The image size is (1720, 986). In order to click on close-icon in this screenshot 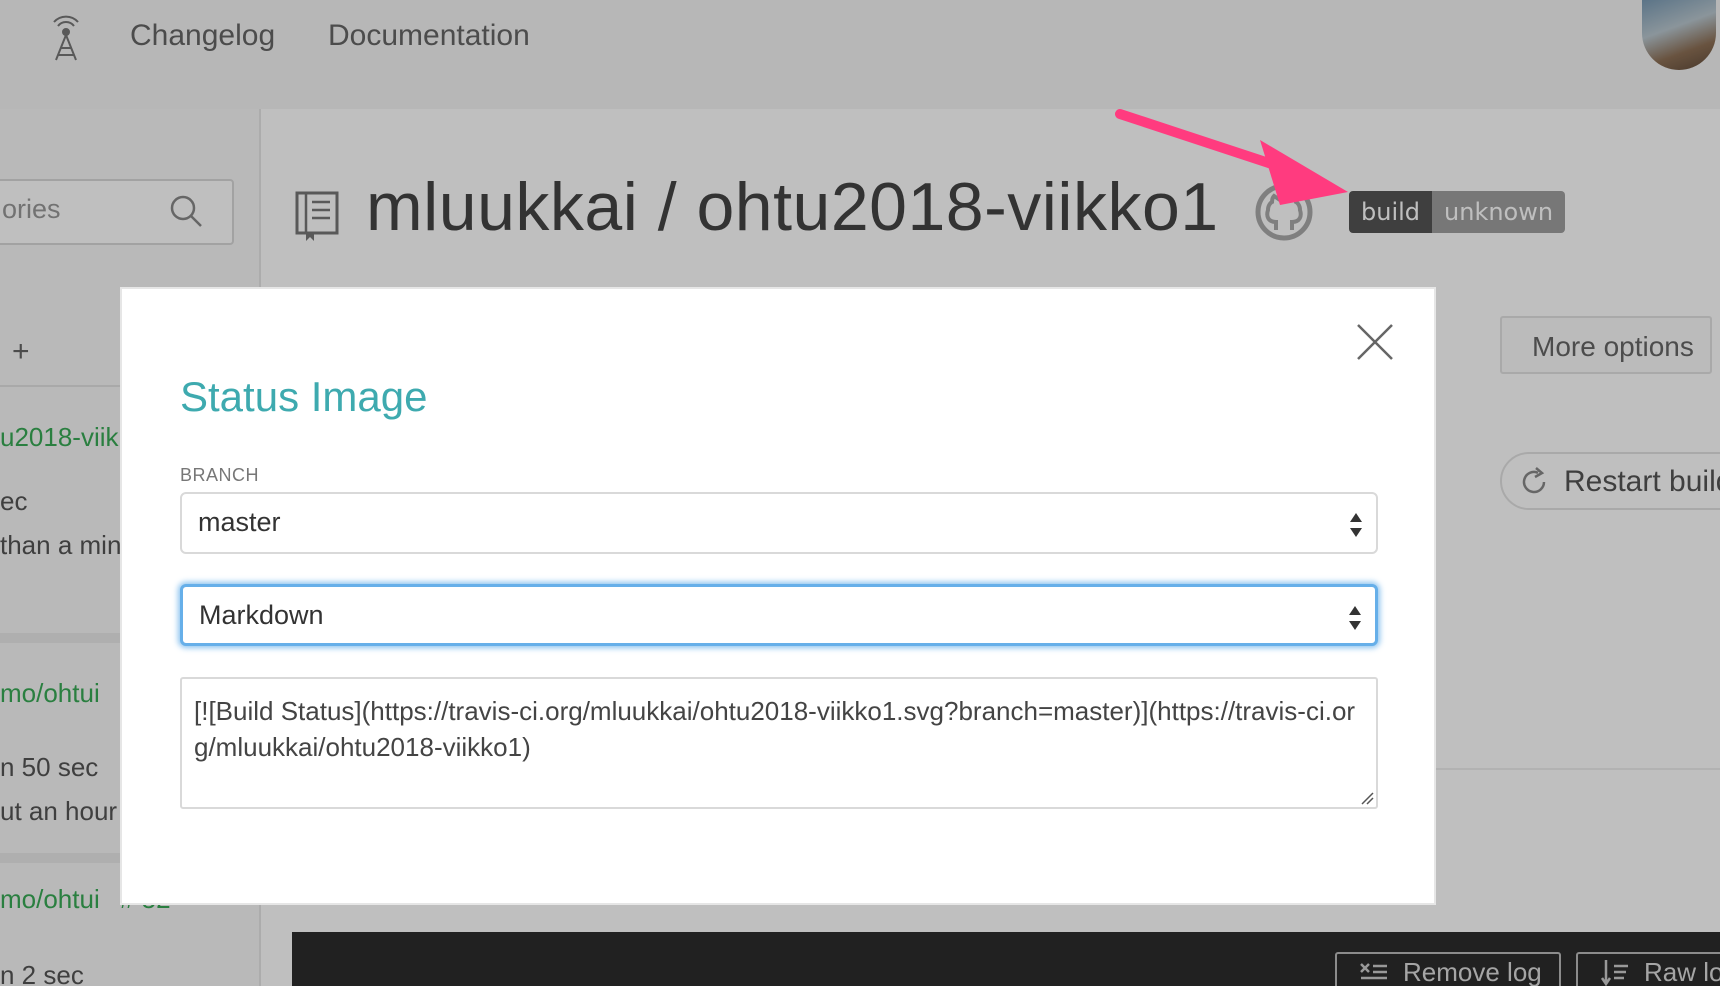, I will do `click(1375, 342)`.